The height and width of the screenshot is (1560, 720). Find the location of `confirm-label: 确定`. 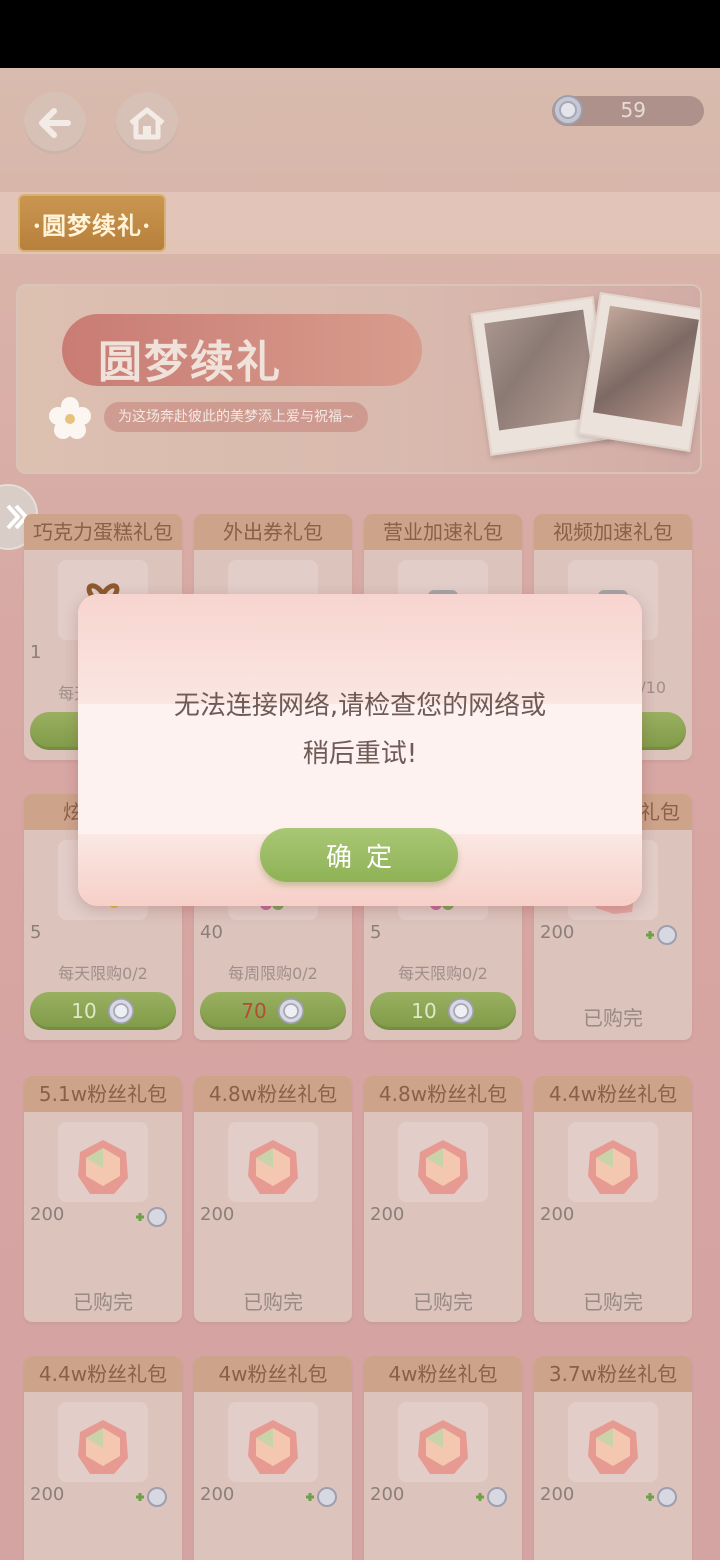

confirm-label: 确定 is located at coordinates (365, 857).